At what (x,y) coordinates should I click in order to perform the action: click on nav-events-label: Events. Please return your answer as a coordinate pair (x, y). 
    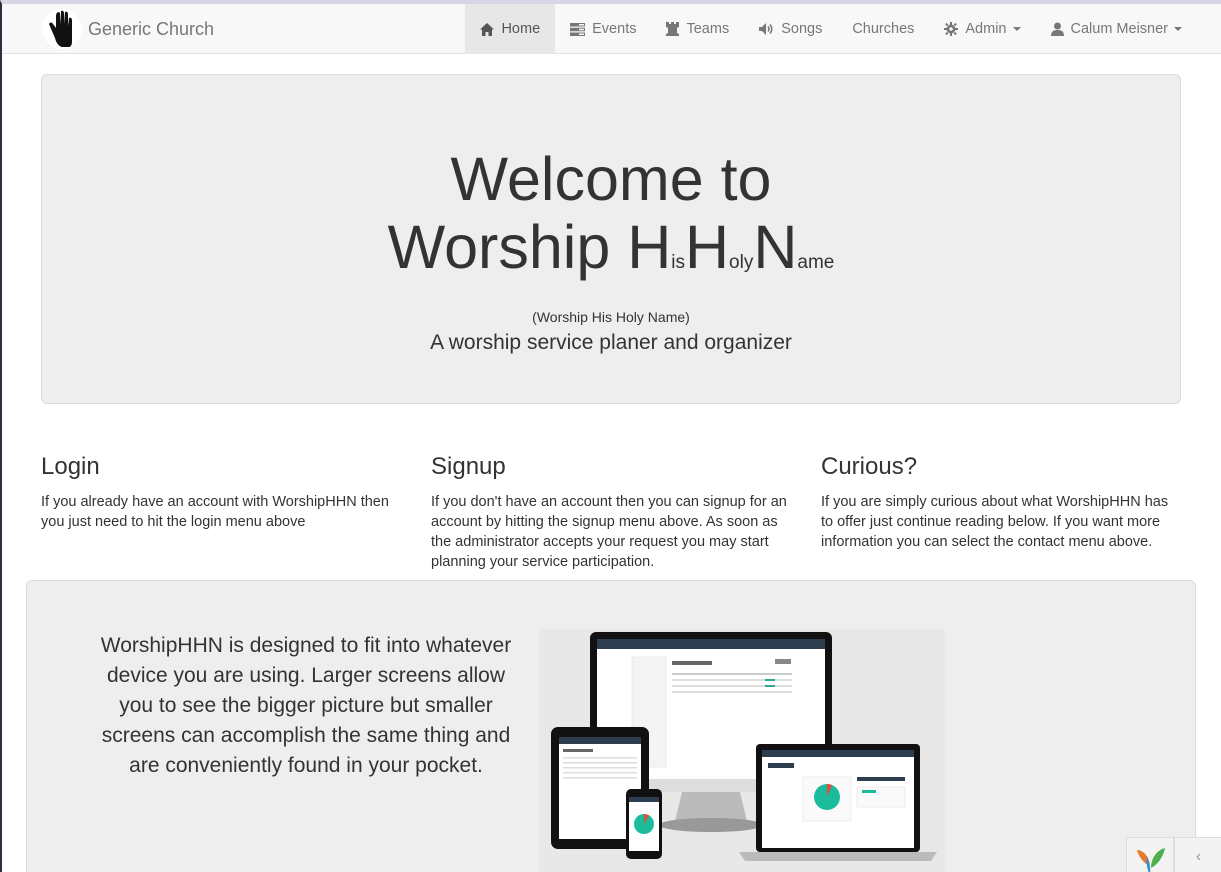
    Looking at the image, I should click on (614, 29).